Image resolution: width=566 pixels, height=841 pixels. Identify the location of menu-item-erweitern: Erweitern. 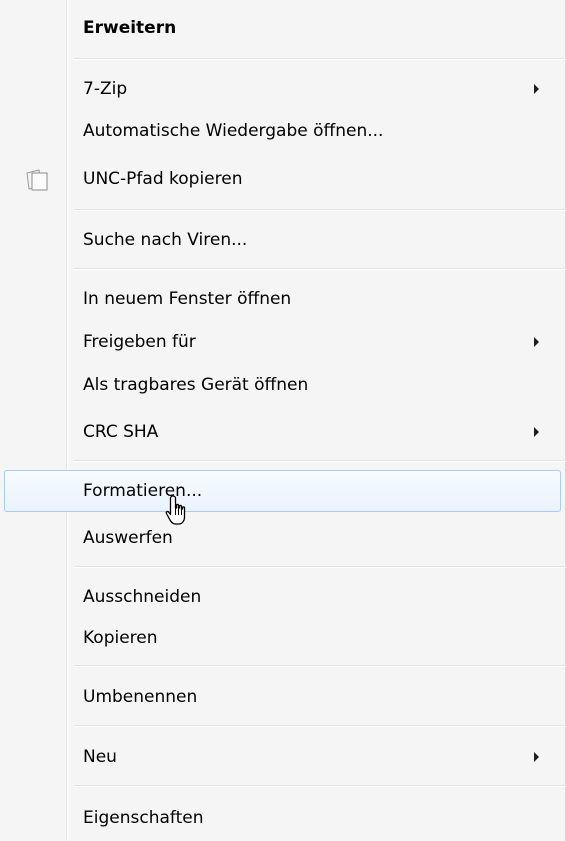
(283, 28).